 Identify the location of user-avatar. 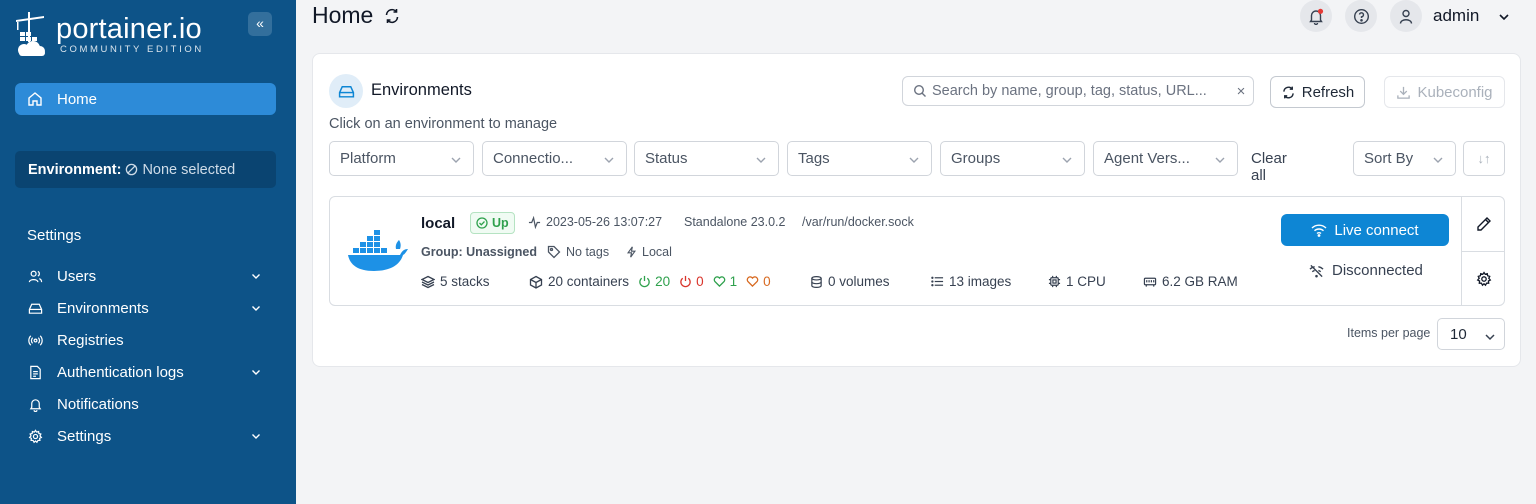
(1406, 16).